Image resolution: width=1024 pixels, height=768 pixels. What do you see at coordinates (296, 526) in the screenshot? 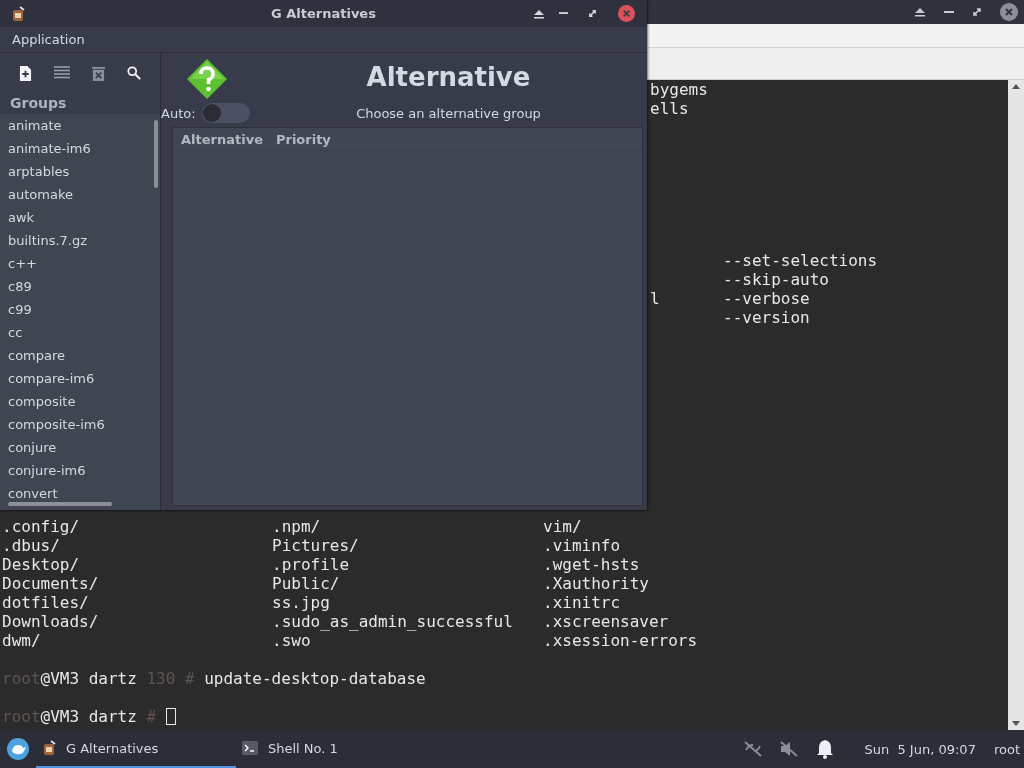
I see `file-name: .npm/` at bounding box center [296, 526].